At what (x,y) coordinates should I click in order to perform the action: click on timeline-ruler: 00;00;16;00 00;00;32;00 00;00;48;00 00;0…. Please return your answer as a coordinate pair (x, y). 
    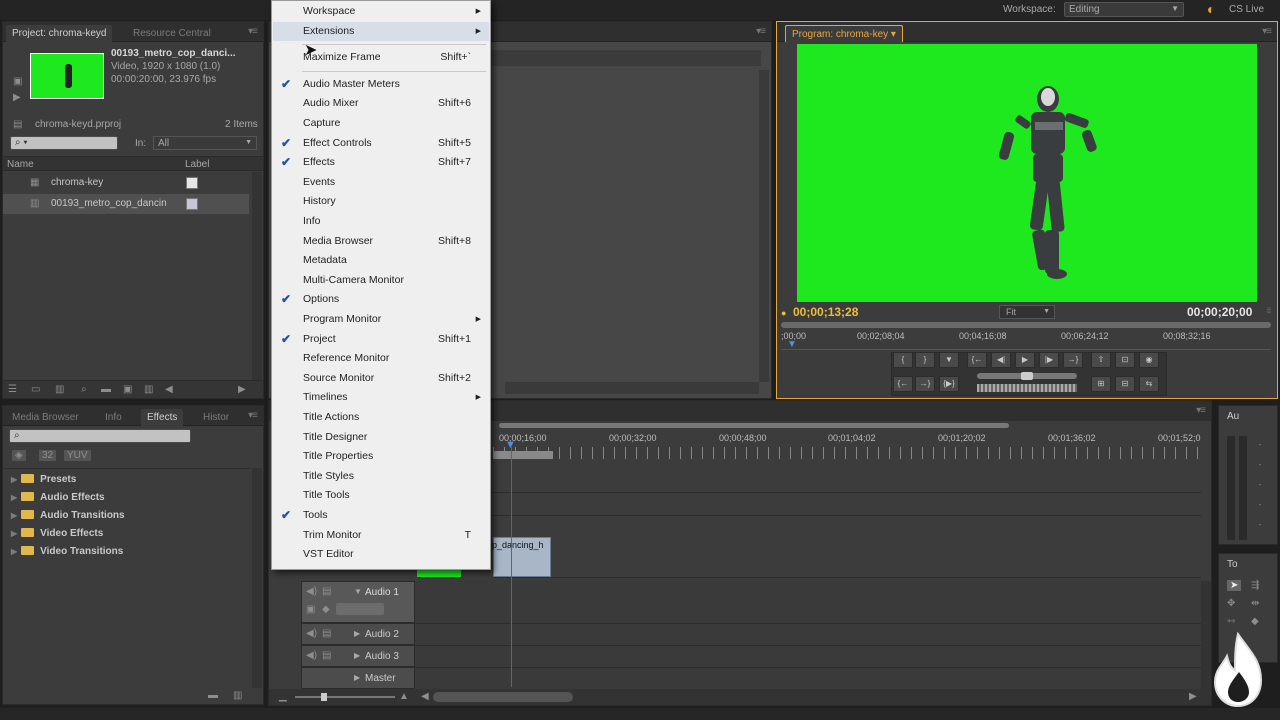
    Looking at the image, I should click on (847, 446).